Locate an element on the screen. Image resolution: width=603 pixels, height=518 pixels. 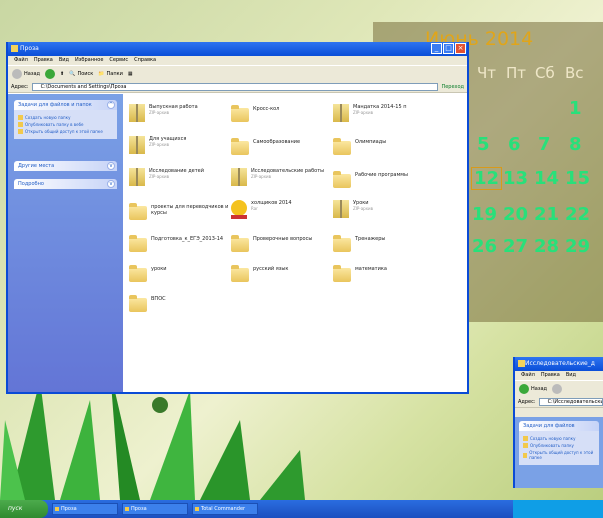
calendar-day: 22 is located at coordinates (577, 214).